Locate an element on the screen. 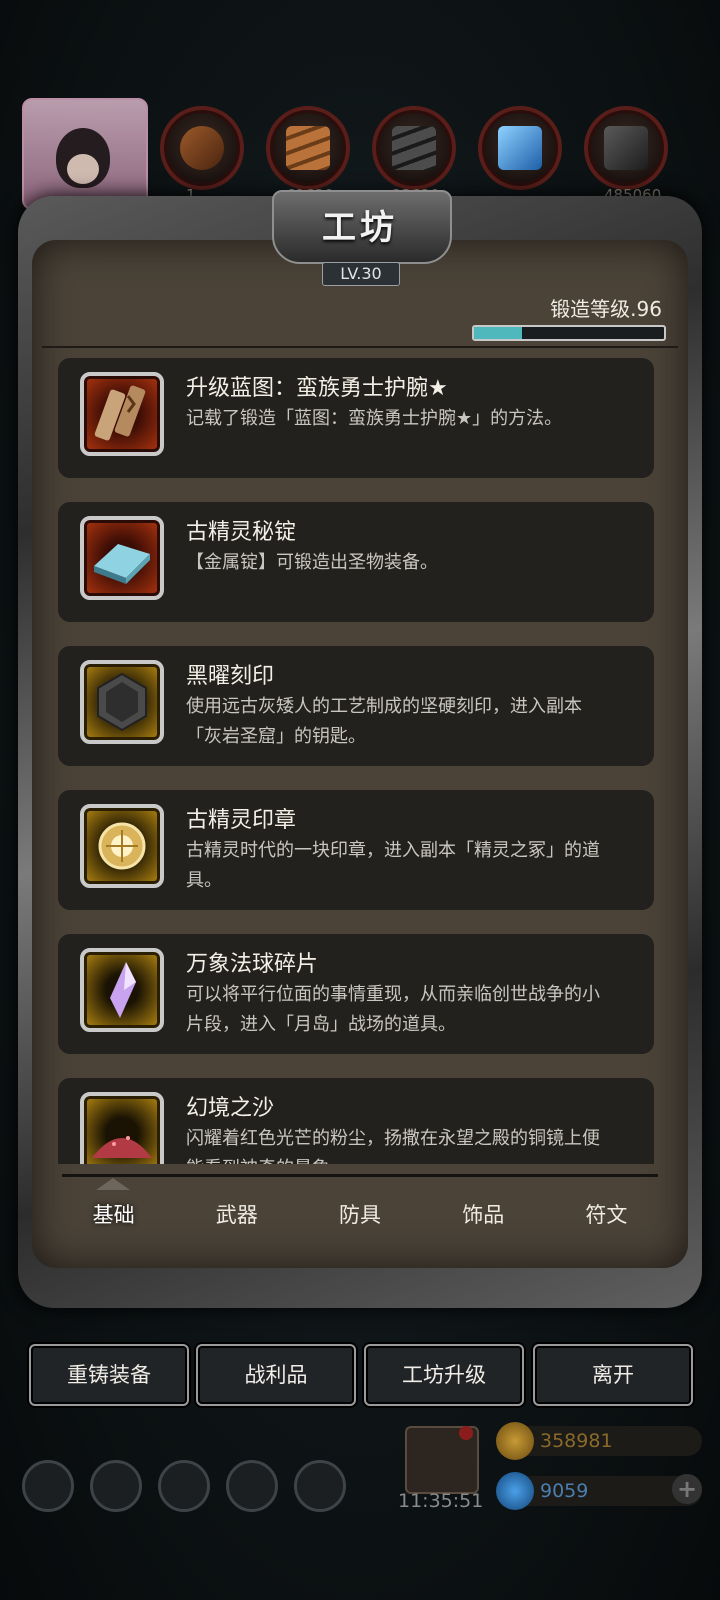 Image resolution: width=720 pixels, height=1600 pixels. star-icon is located at coordinates (116, 1486).